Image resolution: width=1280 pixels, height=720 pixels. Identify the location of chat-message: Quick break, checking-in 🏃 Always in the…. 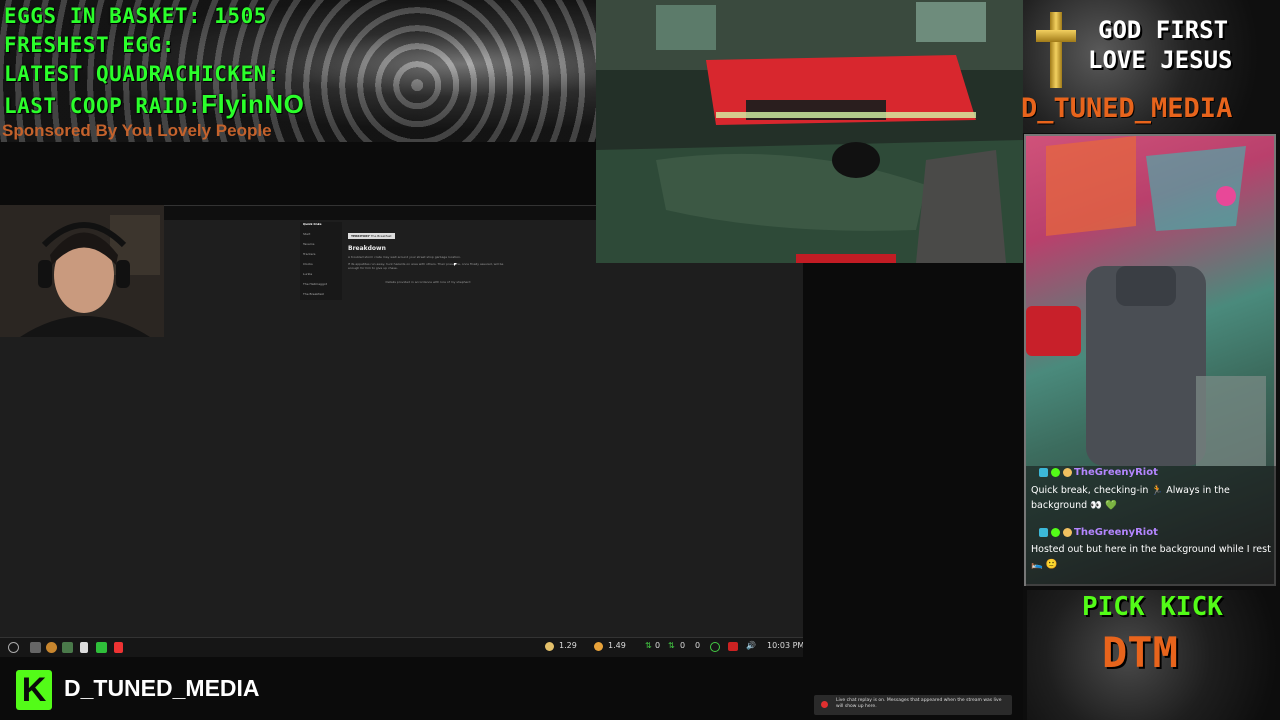
(1130, 498).